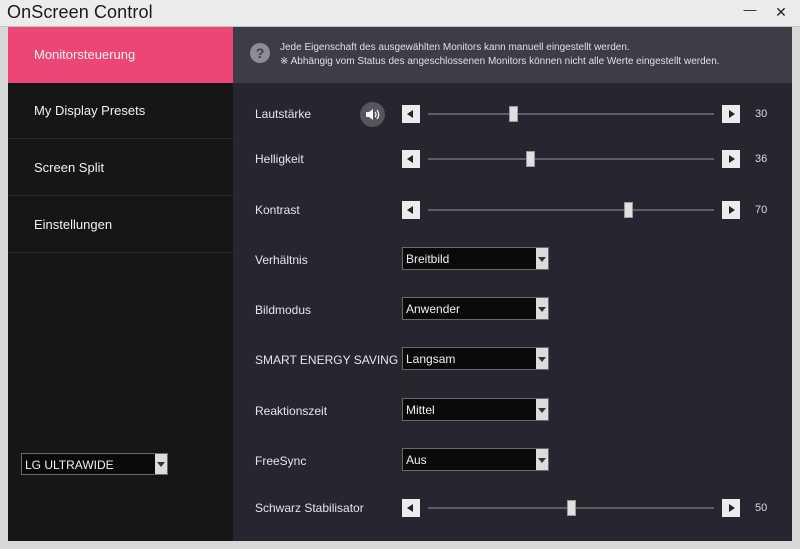  I want to click on sidebar-item-screen-split: Screen Split, so click(120, 168).